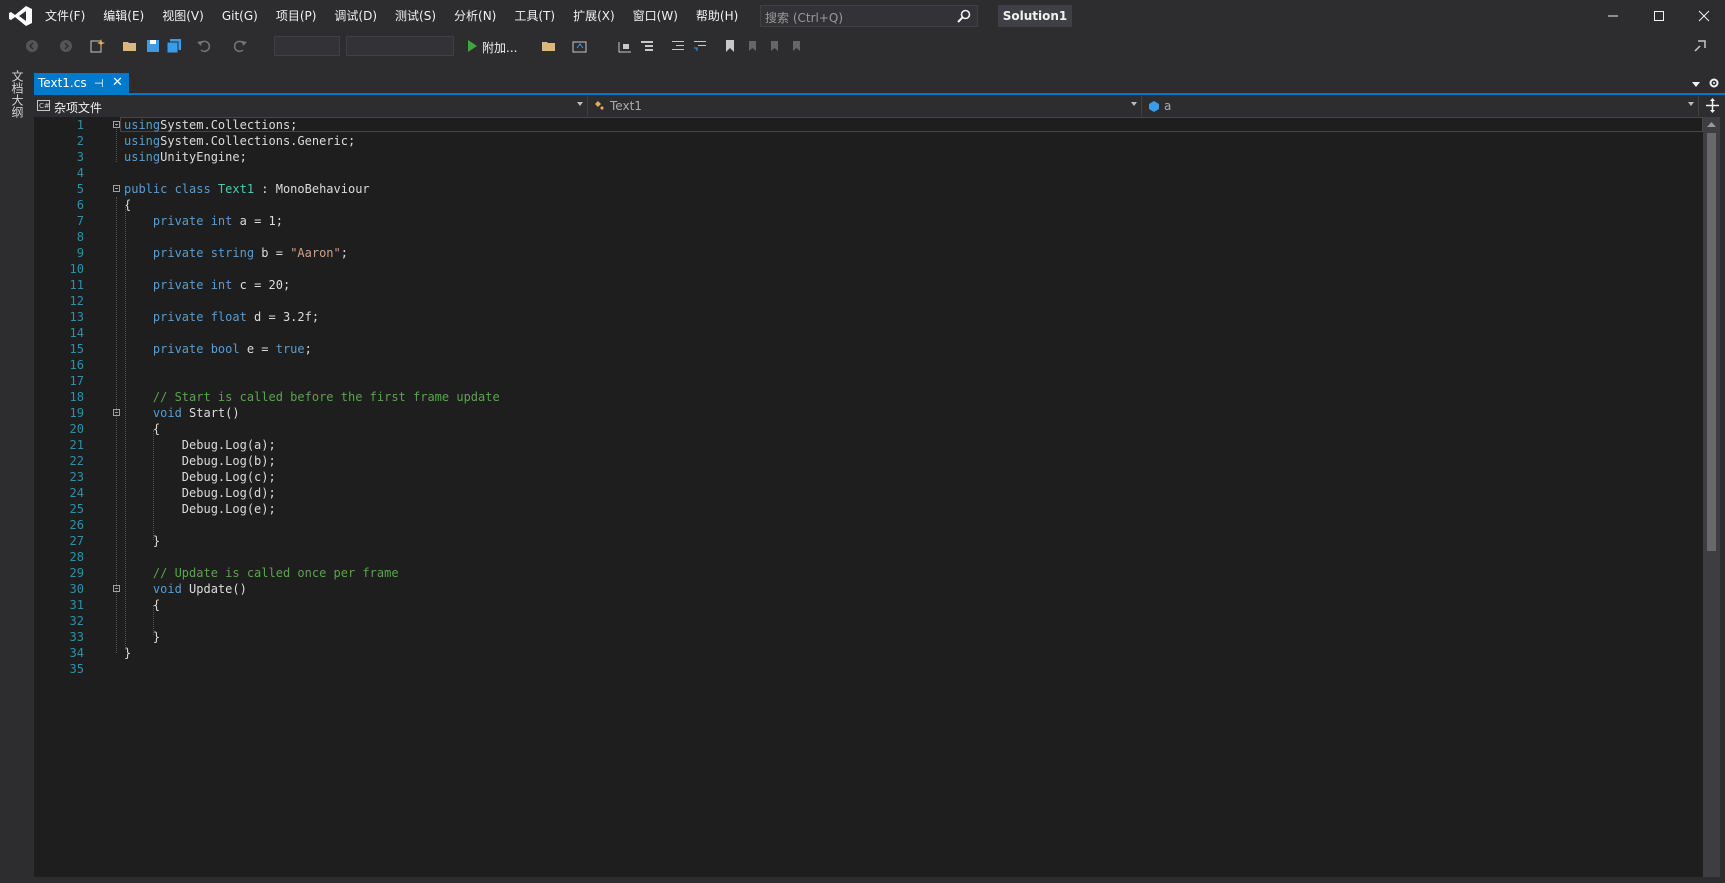  What do you see at coordinates (80, 253) in the screenshot?
I see `line-number: 9` at bounding box center [80, 253].